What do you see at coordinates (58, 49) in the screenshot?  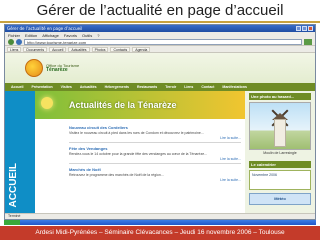 I see `link-accueil: Accueil` at bounding box center [58, 49].